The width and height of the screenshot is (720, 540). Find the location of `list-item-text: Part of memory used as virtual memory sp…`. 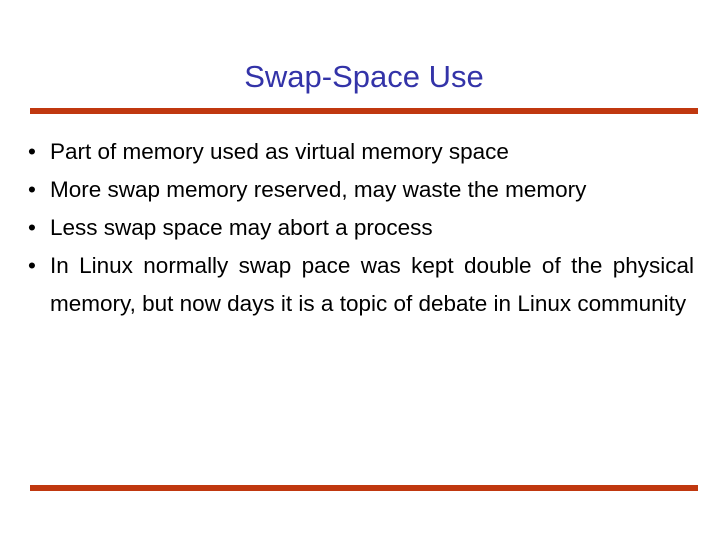

list-item-text: Part of memory used as virtual memory sp… is located at coordinates (279, 151).